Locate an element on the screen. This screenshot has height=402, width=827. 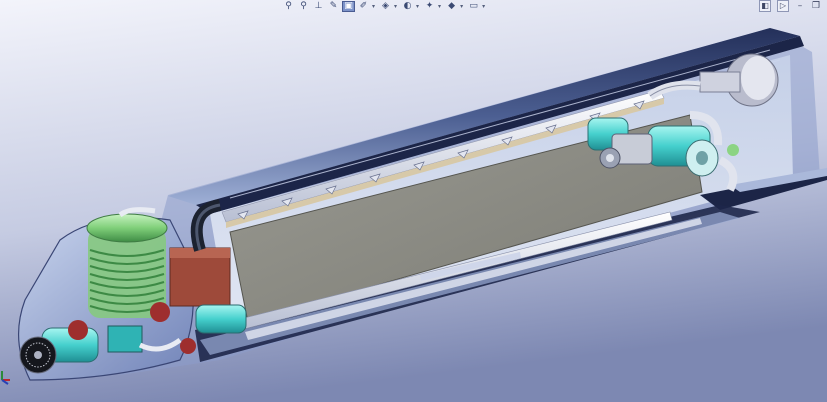
expand-panel-icon: ▷ is located at coordinates (783, 6).